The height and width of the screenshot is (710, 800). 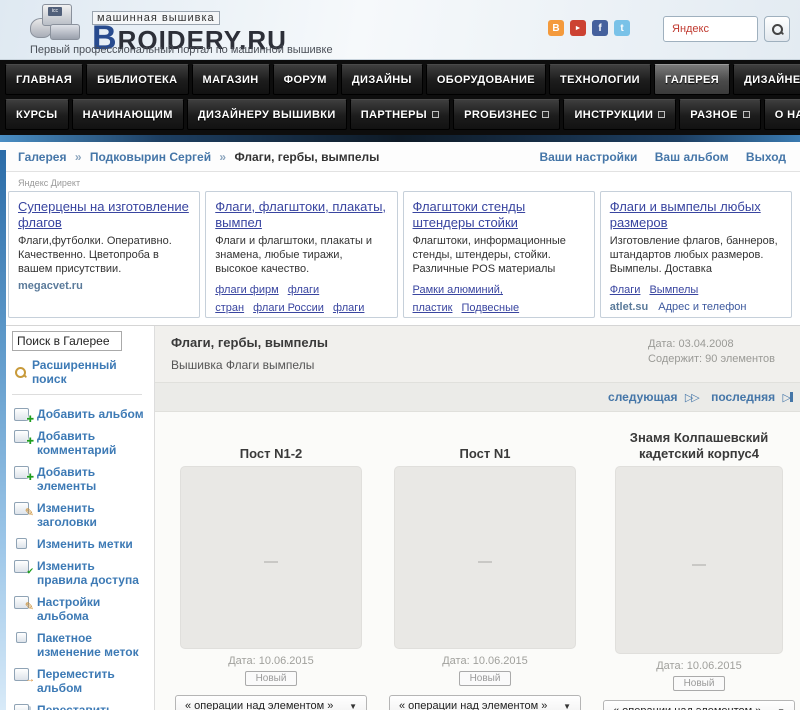 I want to click on nav-biblioteka: БИБЛИОТЕКА, so click(x=137, y=79).